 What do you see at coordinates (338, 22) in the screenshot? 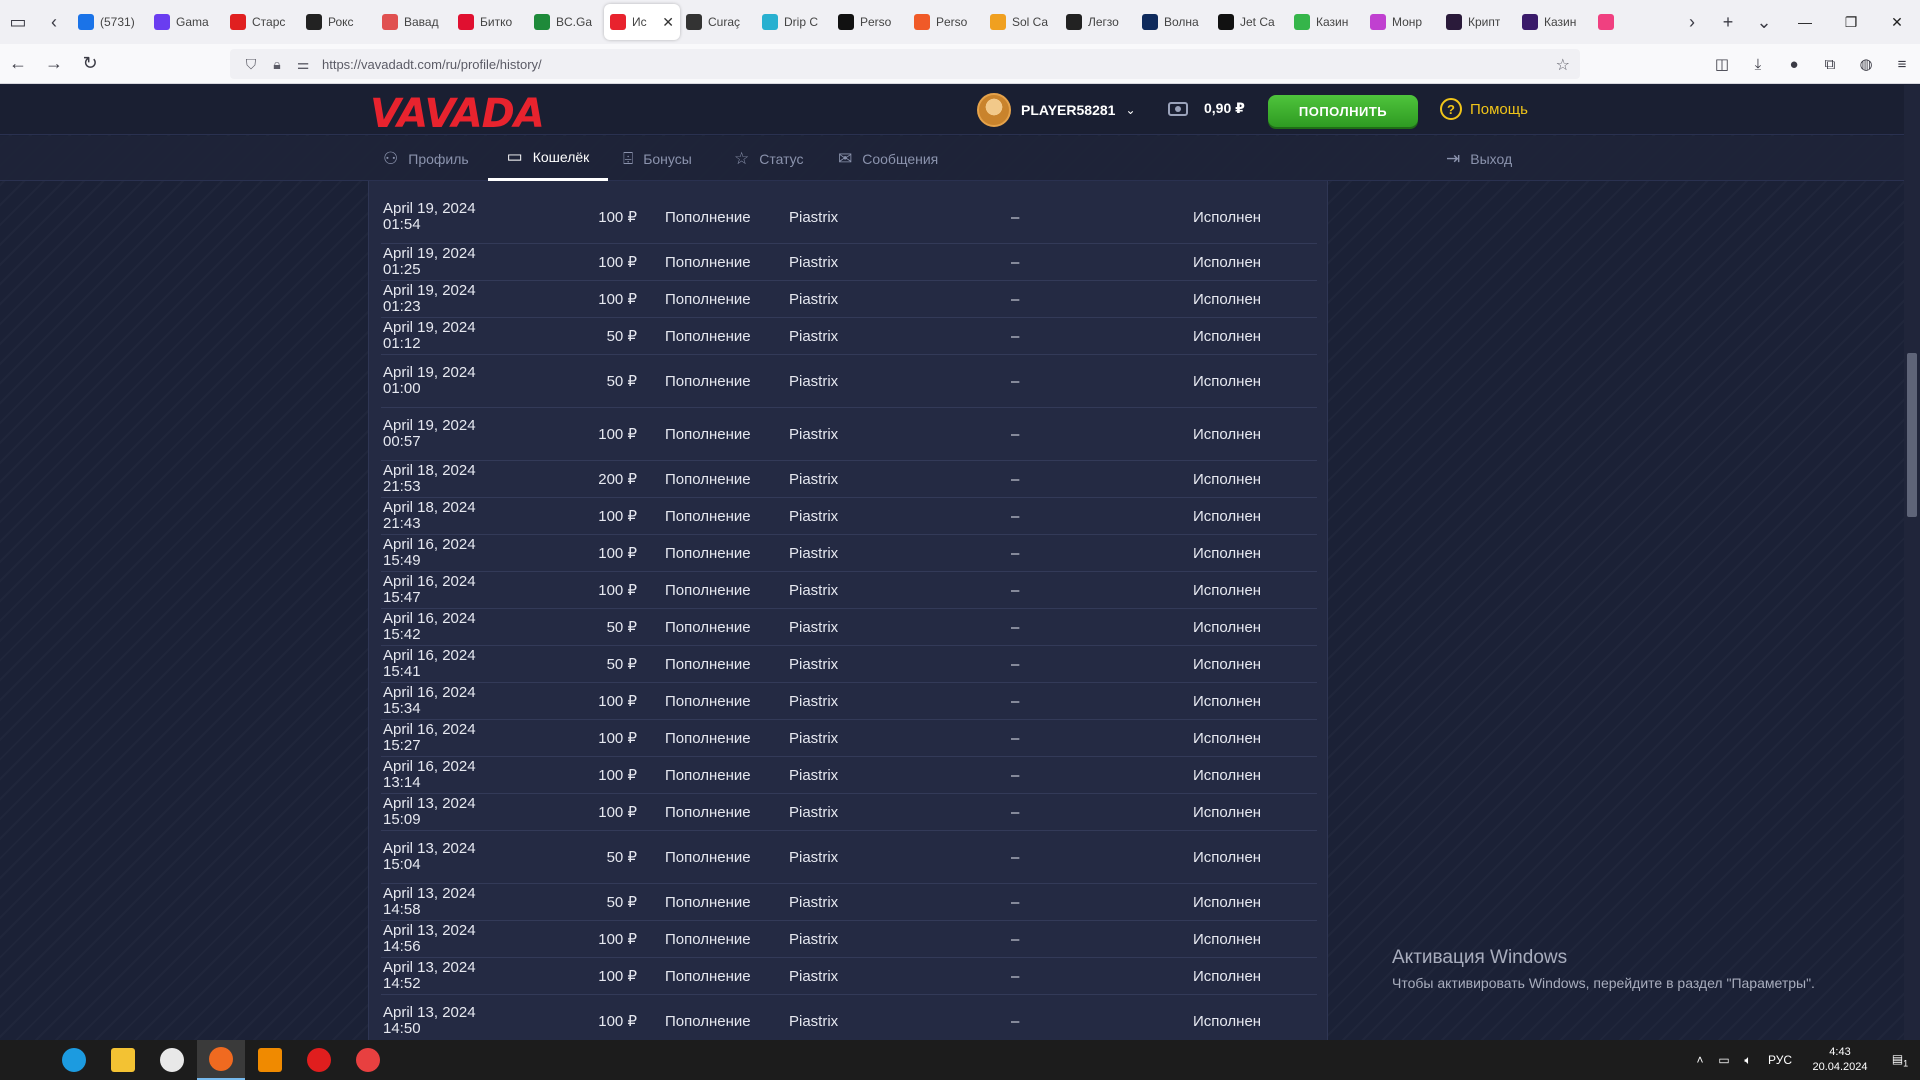
I see `browser-tab: Рокс` at bounding box center [338, 22].